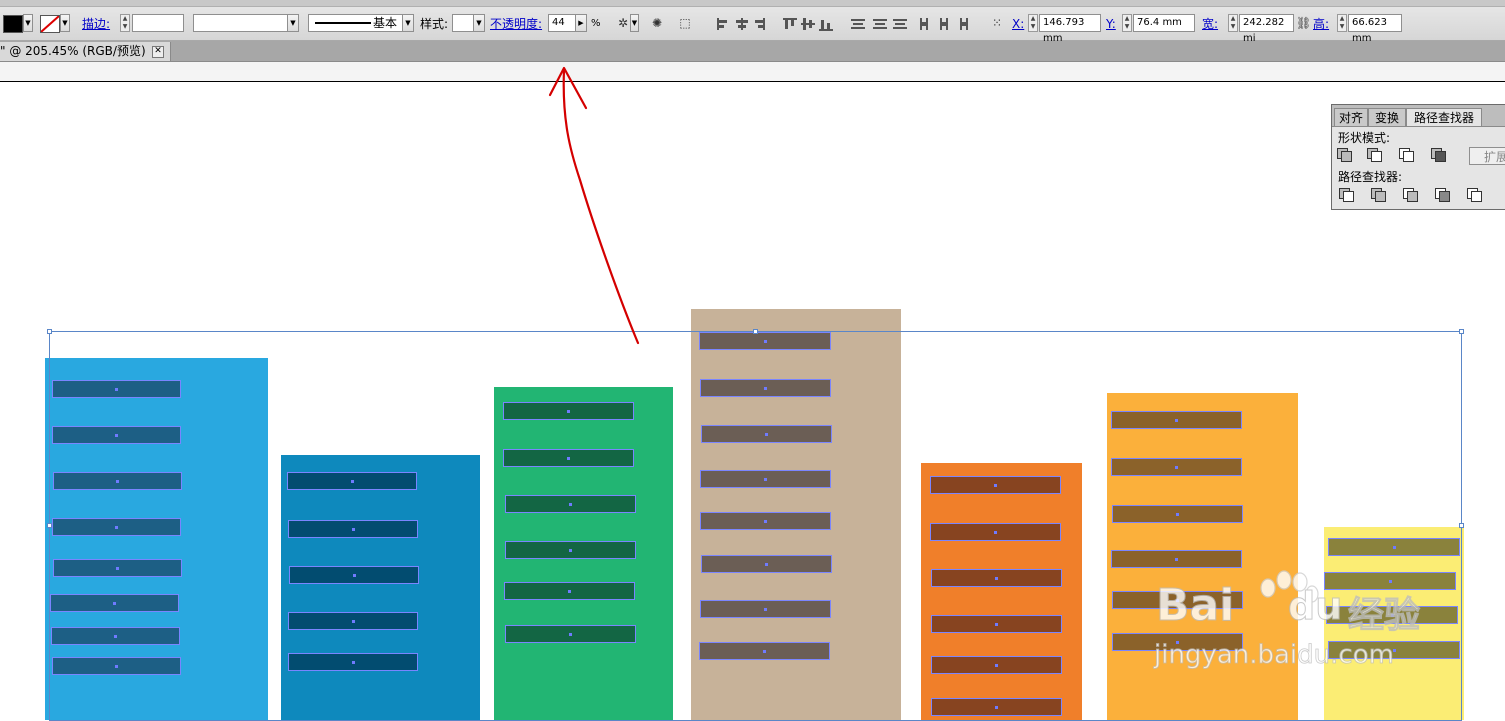 Image resolution: width=1505 pixels, height=721 pixels. What do you see at coordinates (463, 23) in the screenshot?
I see `graphic-style-swatch` at bounding box center [463, 23].